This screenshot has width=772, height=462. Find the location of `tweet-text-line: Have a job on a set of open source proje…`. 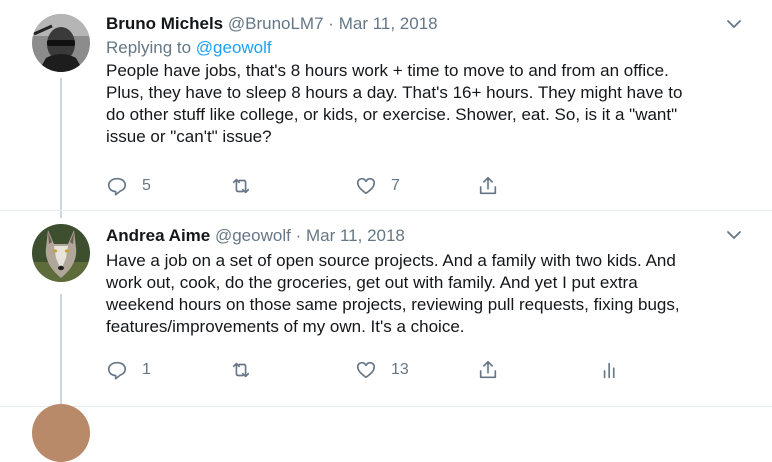

tweet-text-line: Have a job on a set of open source proje… is located at coordinates (391, 260).